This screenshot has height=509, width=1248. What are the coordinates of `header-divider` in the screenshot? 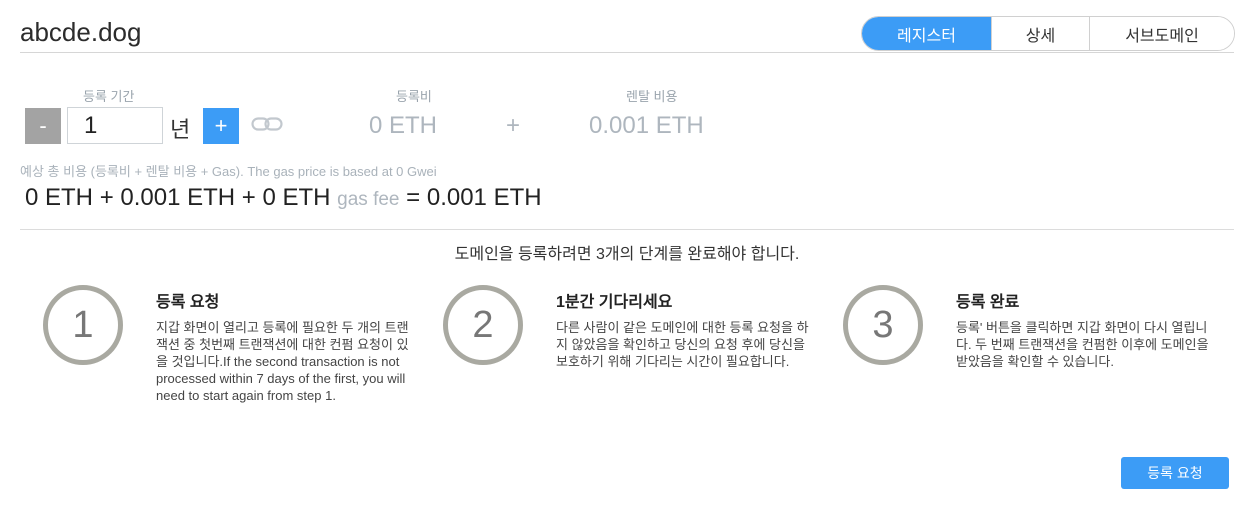 It's located at (627, 52).